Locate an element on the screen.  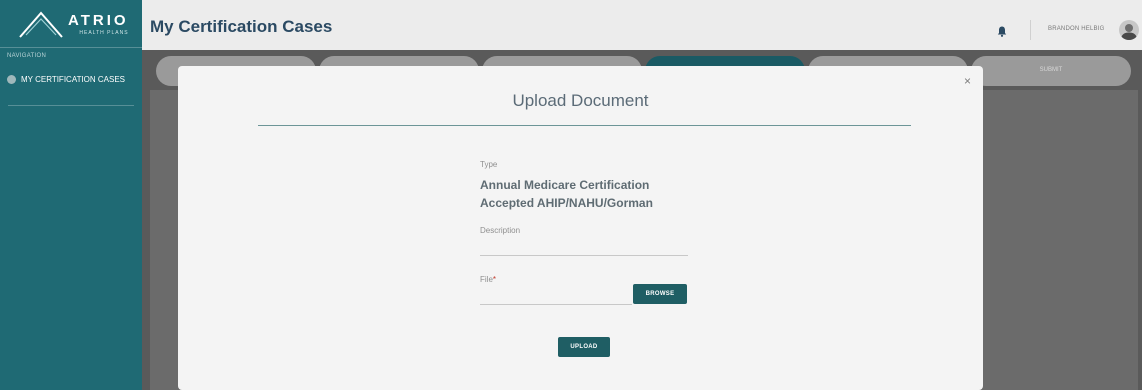
header-divider is located at coordinates (1030, 30).